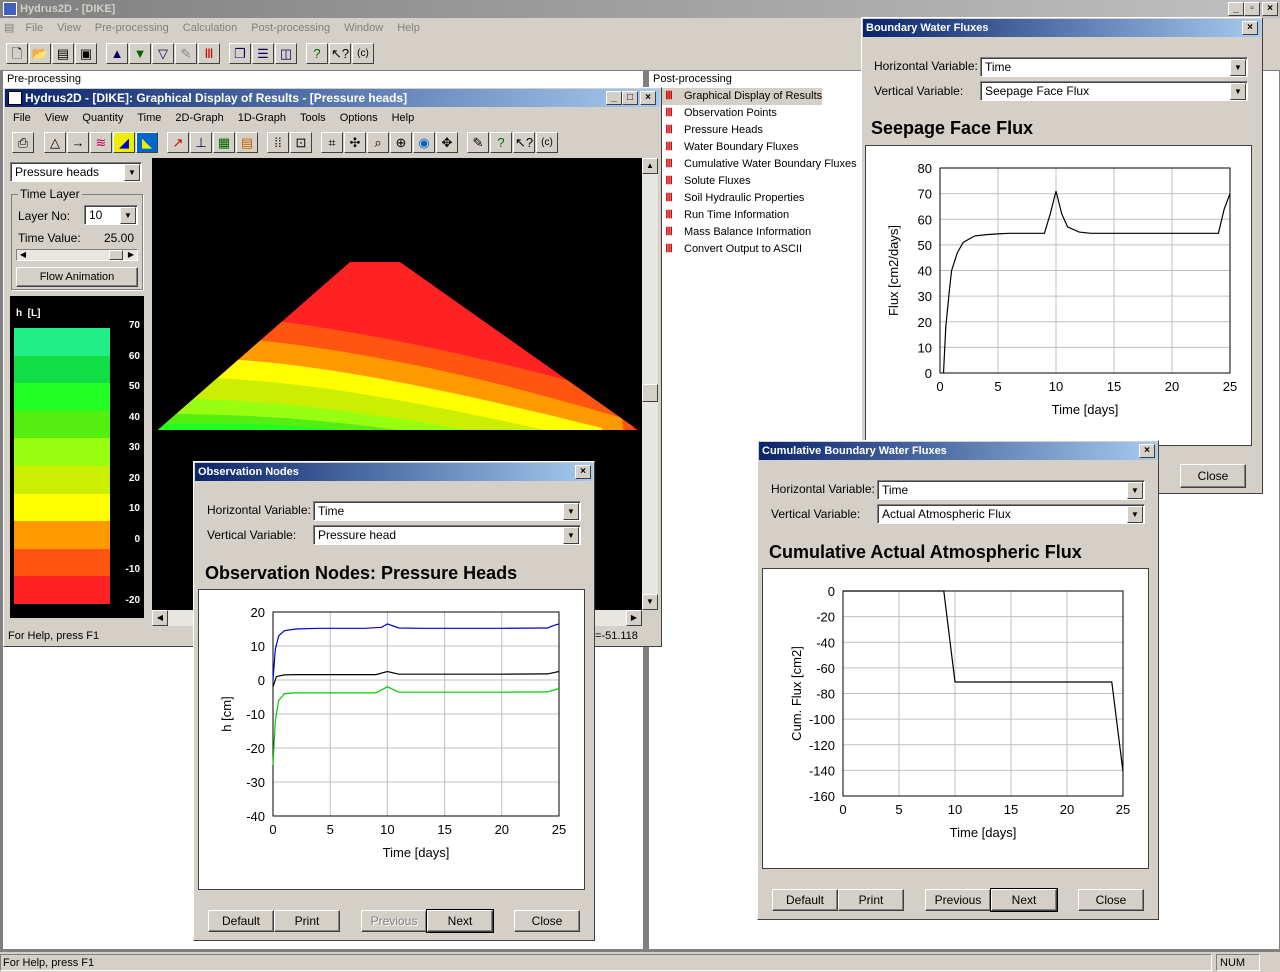 The image size is (1280, 972). What do you see at coordinates (378, 142) in the screenshot?
I see `zoom-icon: ⌕` at bounding box center [378, 142].